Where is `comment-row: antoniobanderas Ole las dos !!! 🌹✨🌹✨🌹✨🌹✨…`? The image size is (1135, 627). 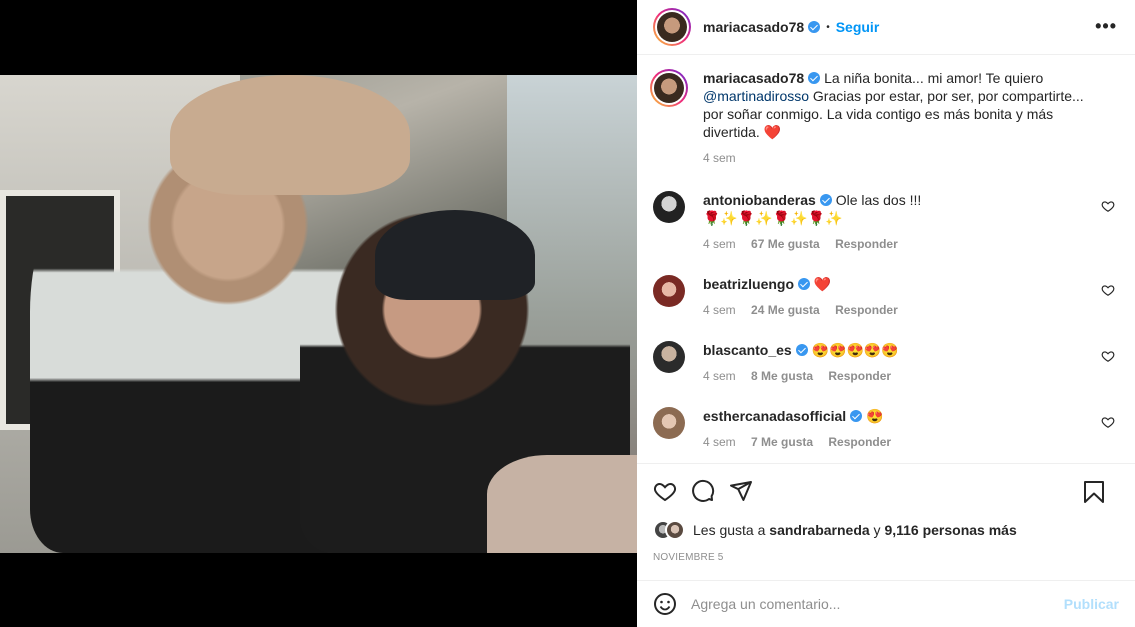
comment-row: antoniobanderas Ole las dos !!! 🌹✨🌹✨🌹✨🌹✨… is located at coordinates (886, 222).